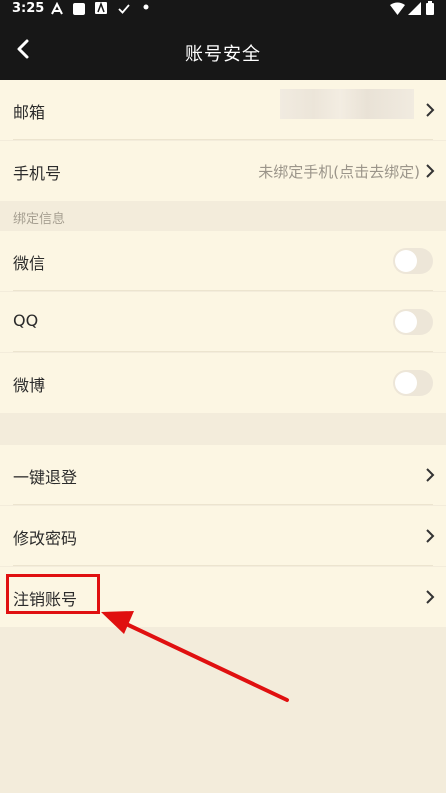 The height and width of the screenshot is (793, 446). What do you see at coordinates (223, 261) in the screenshot?
I see `binding-row-wechat: 微信` at bounding box center [223, 261].